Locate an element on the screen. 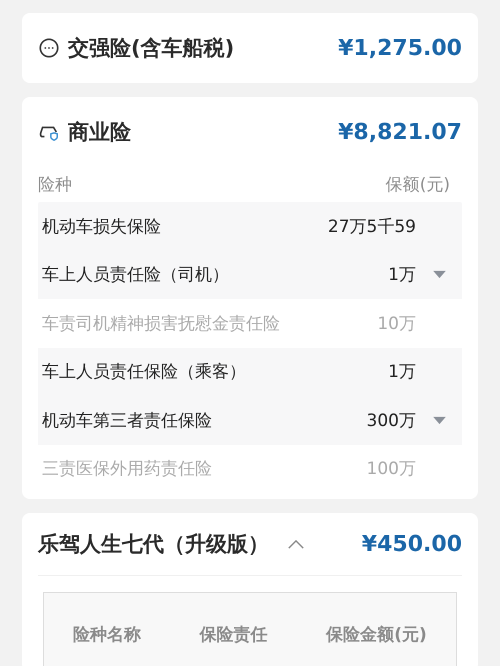  section-title: 商业险 is located at coordinates (99, 132).